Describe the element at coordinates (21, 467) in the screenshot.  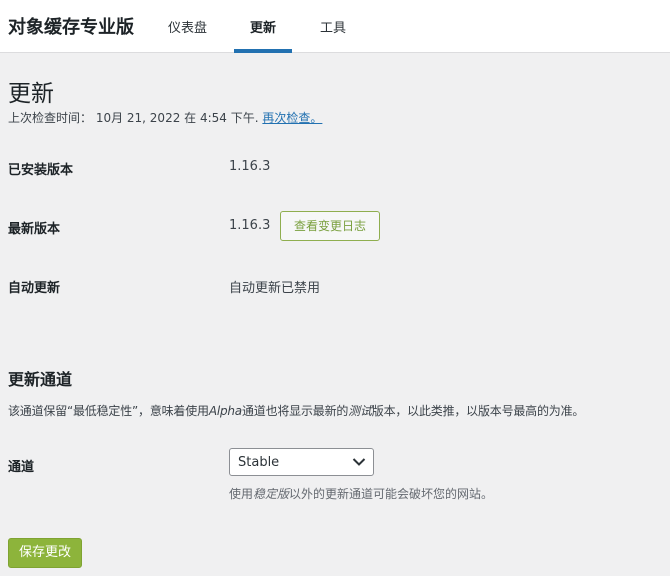
I see `channel-field-label: 通道` at that location.